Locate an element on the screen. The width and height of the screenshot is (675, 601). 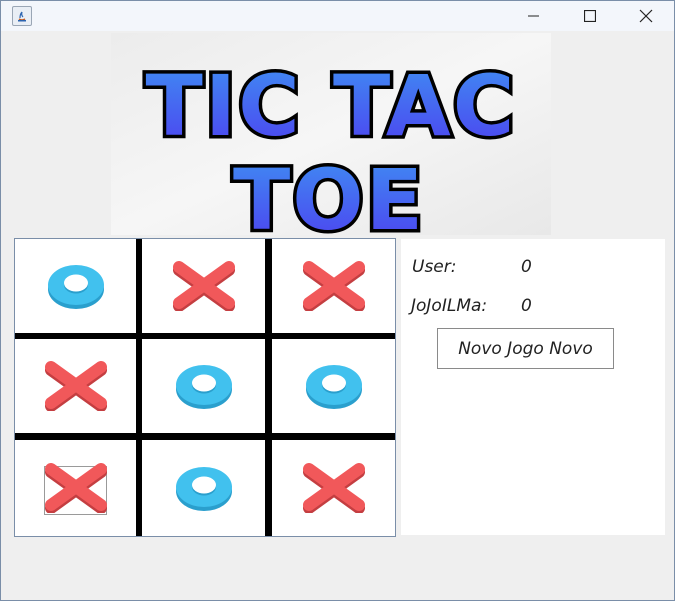
logo-line-1: TIC TAC is located at coordinates (331, 106).